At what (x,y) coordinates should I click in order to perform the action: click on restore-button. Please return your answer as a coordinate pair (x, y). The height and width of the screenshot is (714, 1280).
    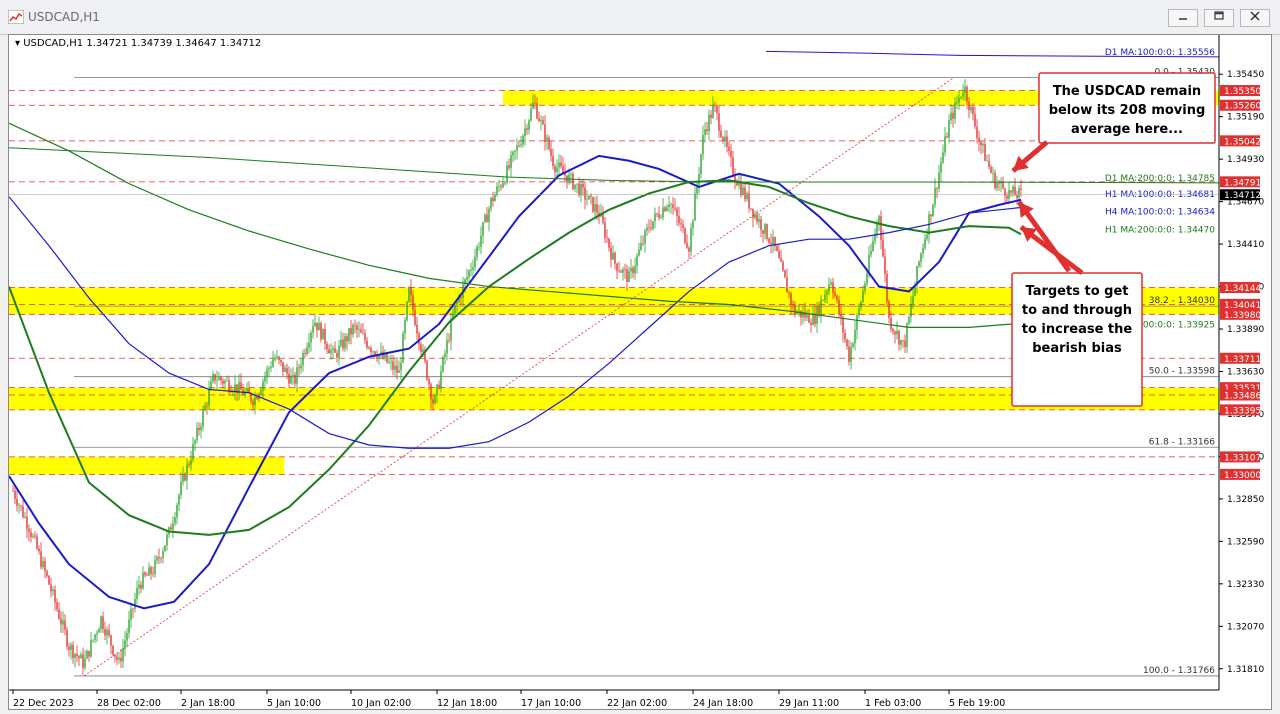
    Looking at the image, I should click on (1219, 18).